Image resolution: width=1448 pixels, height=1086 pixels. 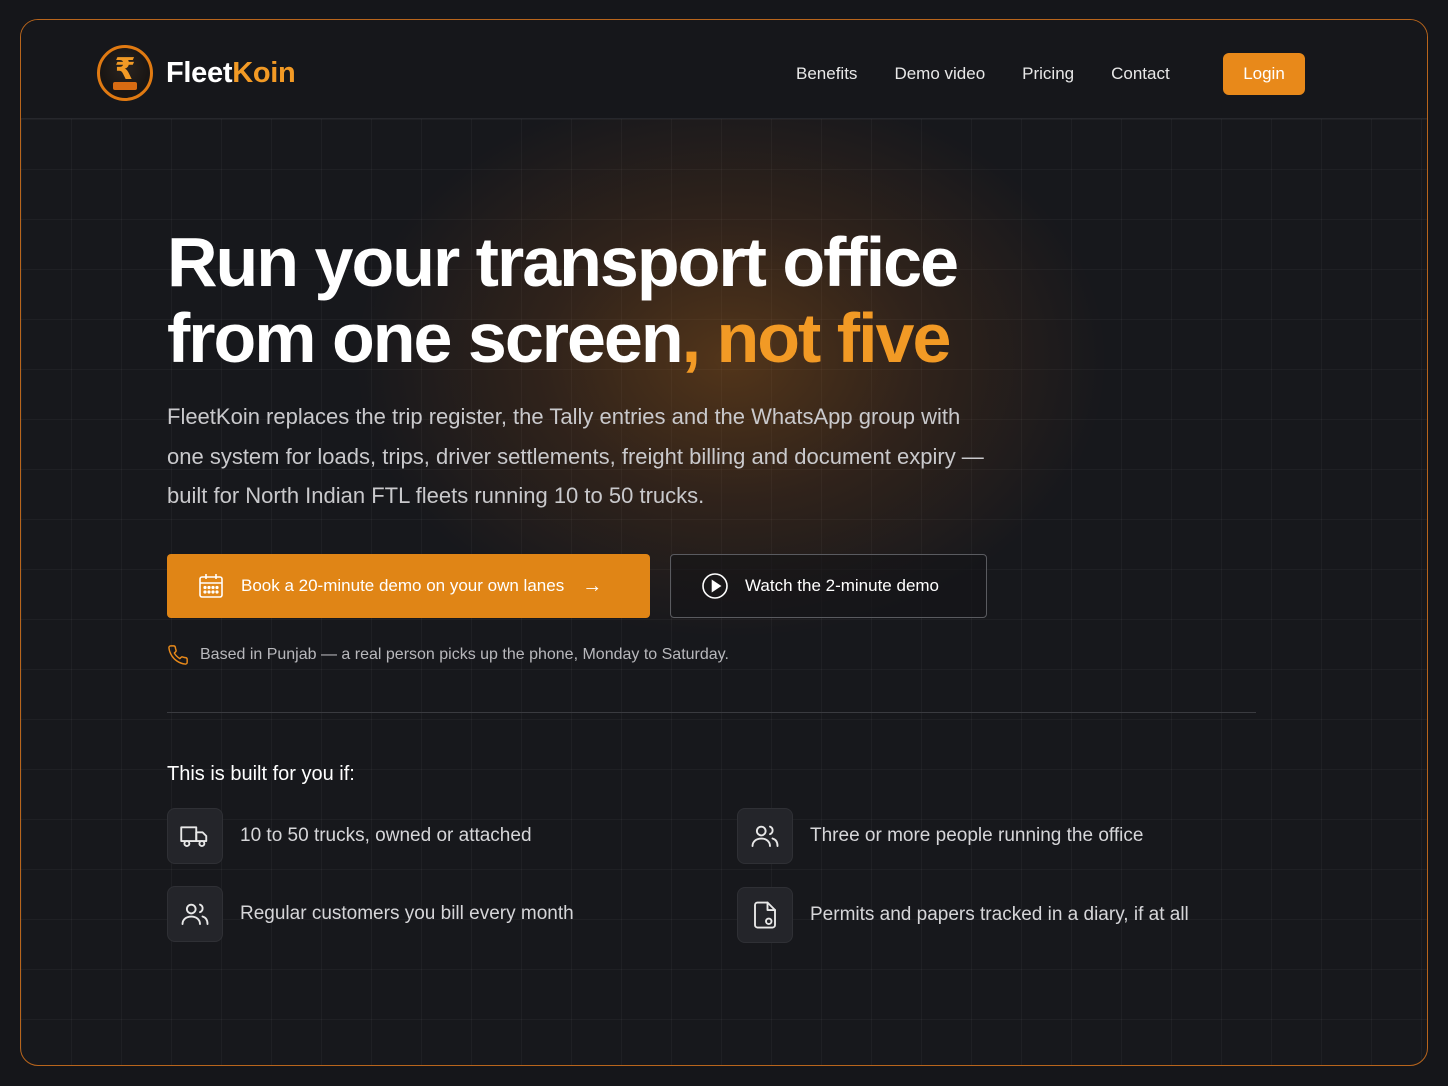 What do you see at coordinates (264, 72) in the screenshot?
I see `brand-name-part2: Koin` at bounding box center [264, 72].